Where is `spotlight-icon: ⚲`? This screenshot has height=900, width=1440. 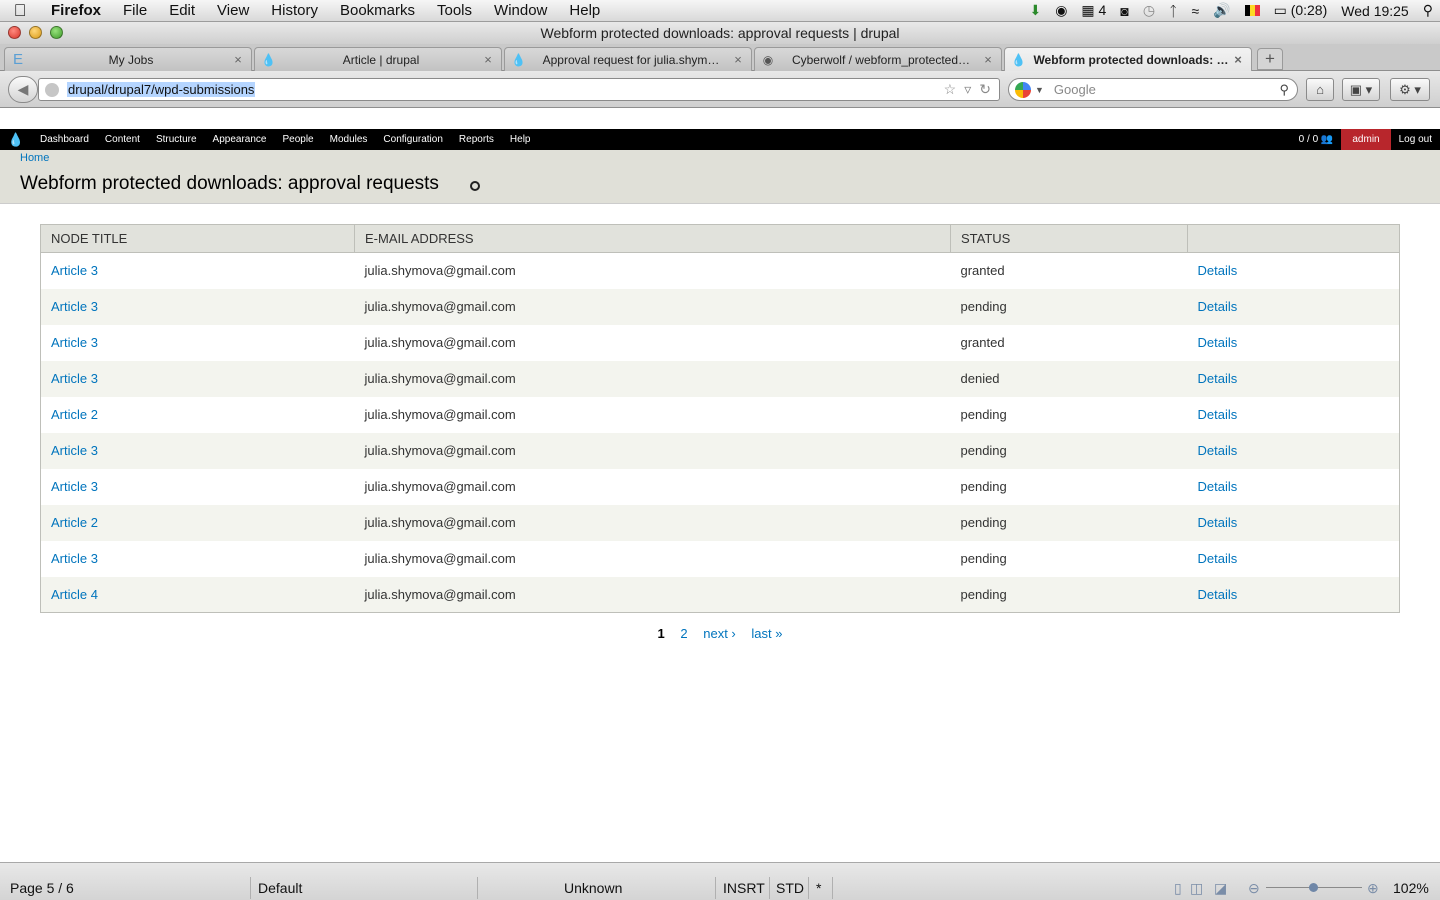
spotlight-icon: ⚲ is located at coordinates (1428, 10).